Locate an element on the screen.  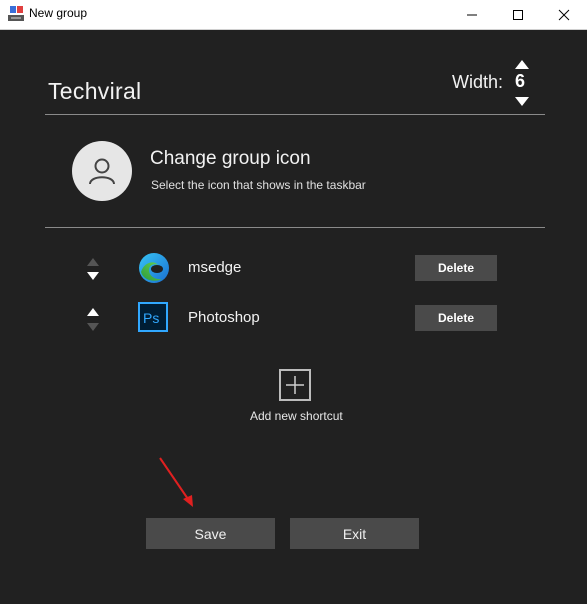
app-icon is located at coordinates (16, 13).